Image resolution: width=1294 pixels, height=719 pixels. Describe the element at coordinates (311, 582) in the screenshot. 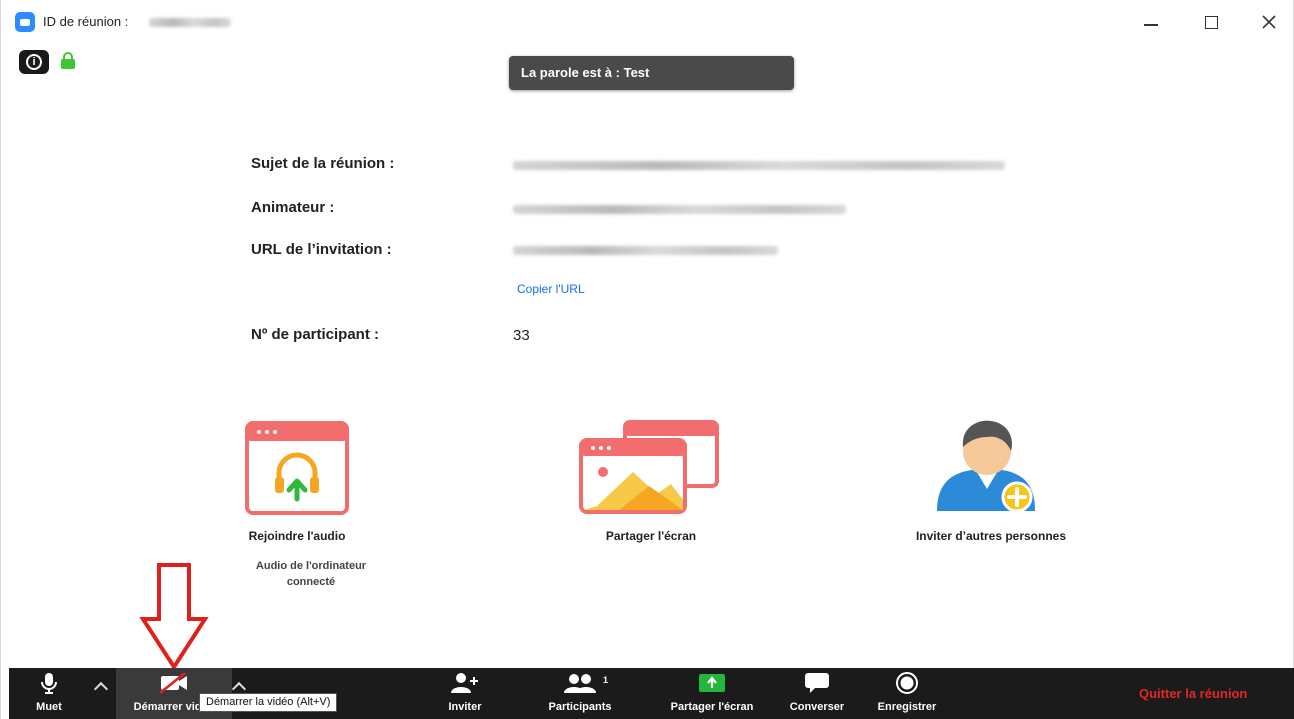

I see `join-audio-sub-line2: connecté` at that location.